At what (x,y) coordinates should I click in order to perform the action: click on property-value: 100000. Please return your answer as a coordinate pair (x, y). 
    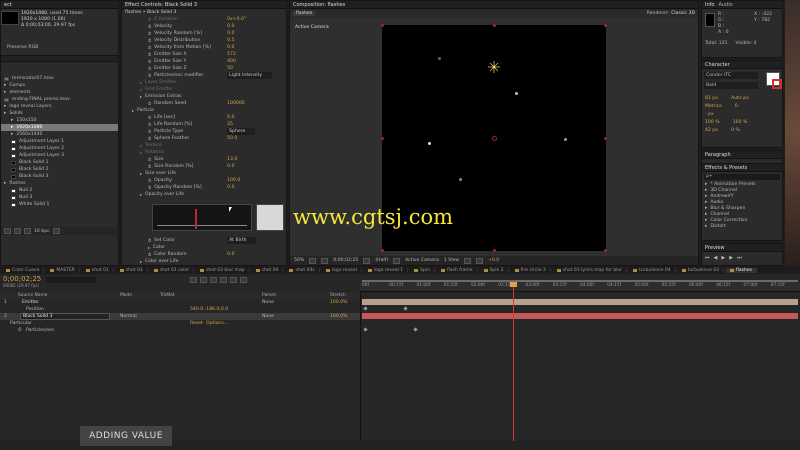
    Looking at the image, I should click on (236, 103).